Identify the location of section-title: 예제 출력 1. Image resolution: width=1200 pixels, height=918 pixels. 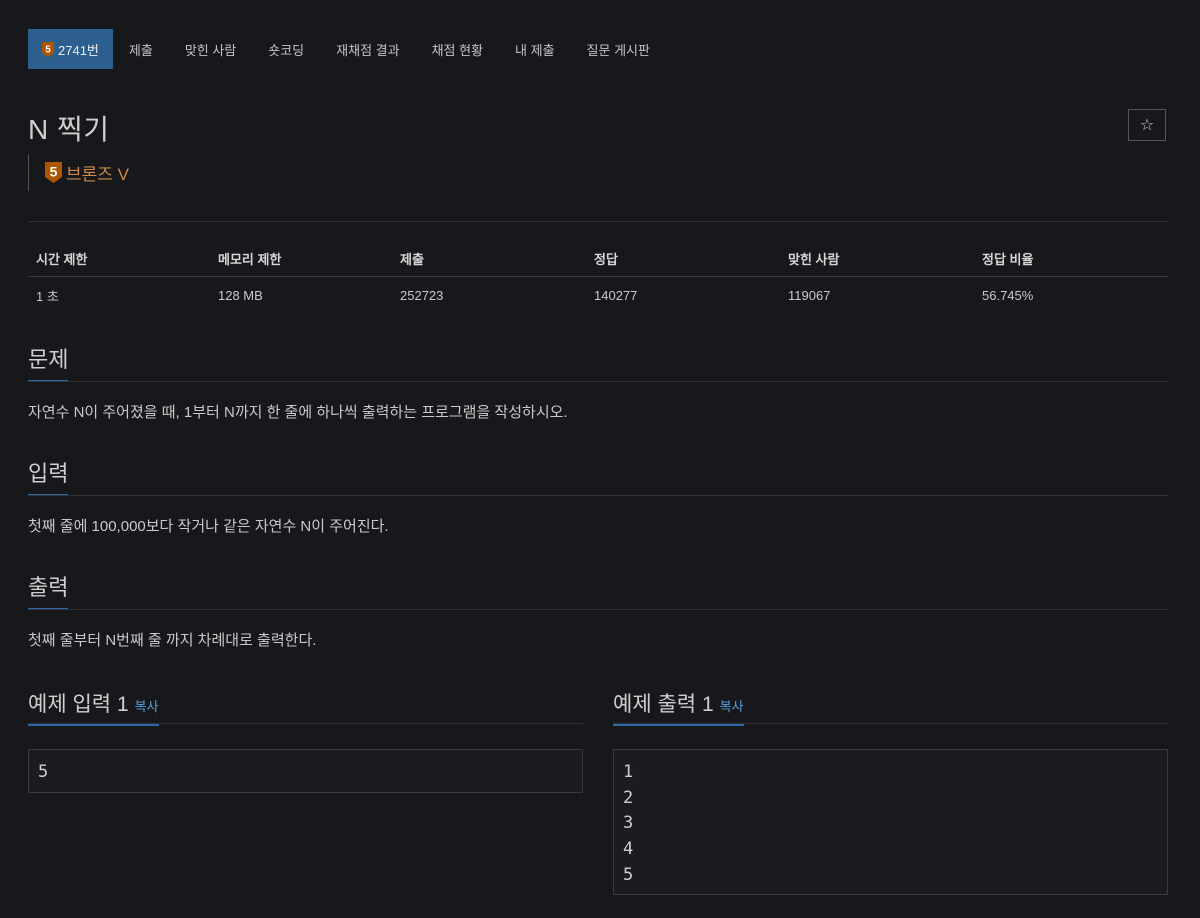
(663, 704).